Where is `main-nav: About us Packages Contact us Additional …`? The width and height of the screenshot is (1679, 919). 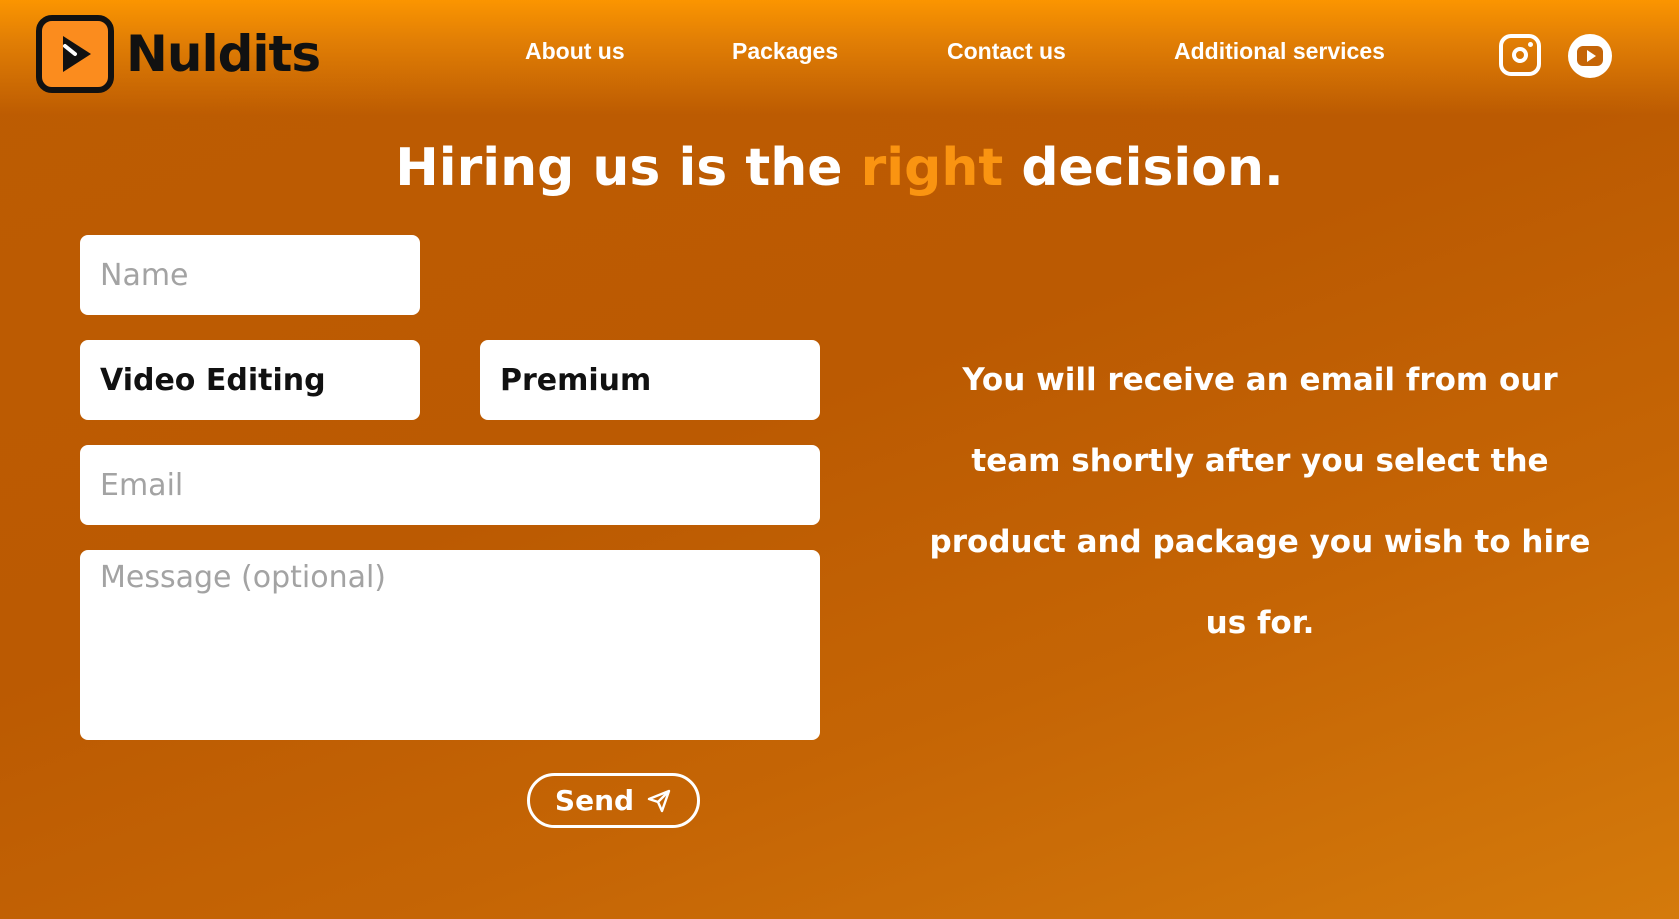
main-nav: About us Packages Contact us Additional … is located at coordinates (839, 56).